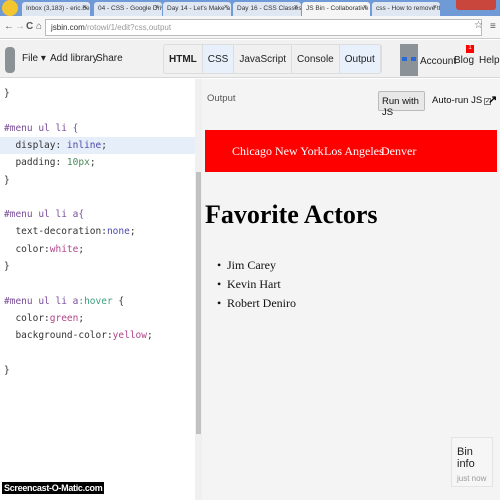 This screenshot has width=500, height=500. Describe the element at coordinates (291, 214) in the screenshot. I see `page-heading: Favorite Actors` at that location.